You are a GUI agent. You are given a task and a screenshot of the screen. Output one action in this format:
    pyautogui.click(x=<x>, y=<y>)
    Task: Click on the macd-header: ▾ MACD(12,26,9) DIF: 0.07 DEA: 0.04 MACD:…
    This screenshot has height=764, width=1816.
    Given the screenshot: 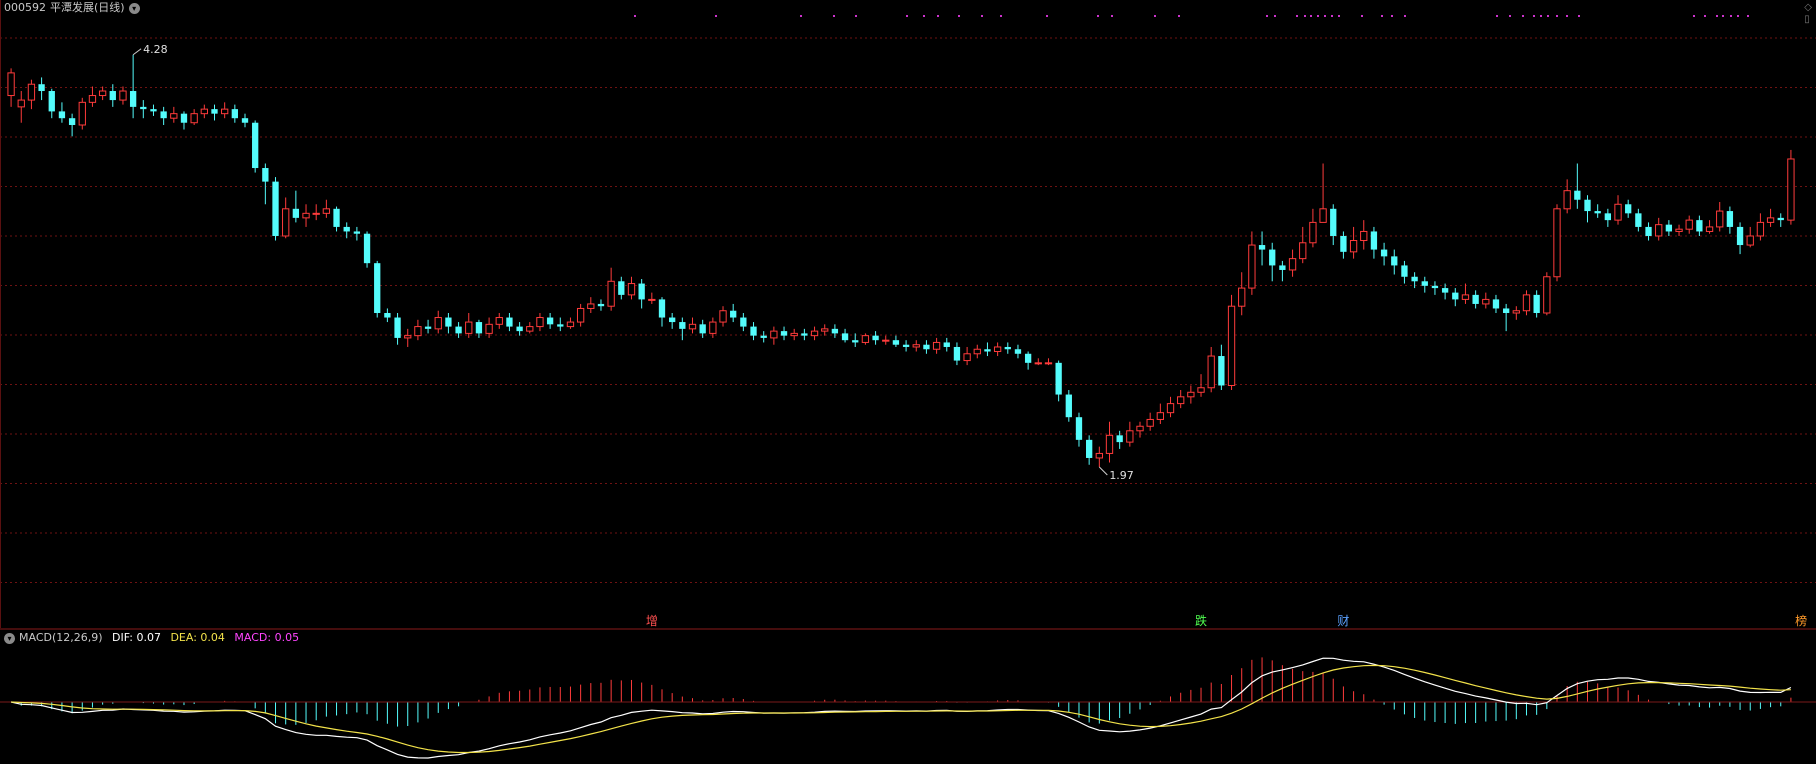 What is the action you would take?
    pyautogui.click(x=151, y=638)
    